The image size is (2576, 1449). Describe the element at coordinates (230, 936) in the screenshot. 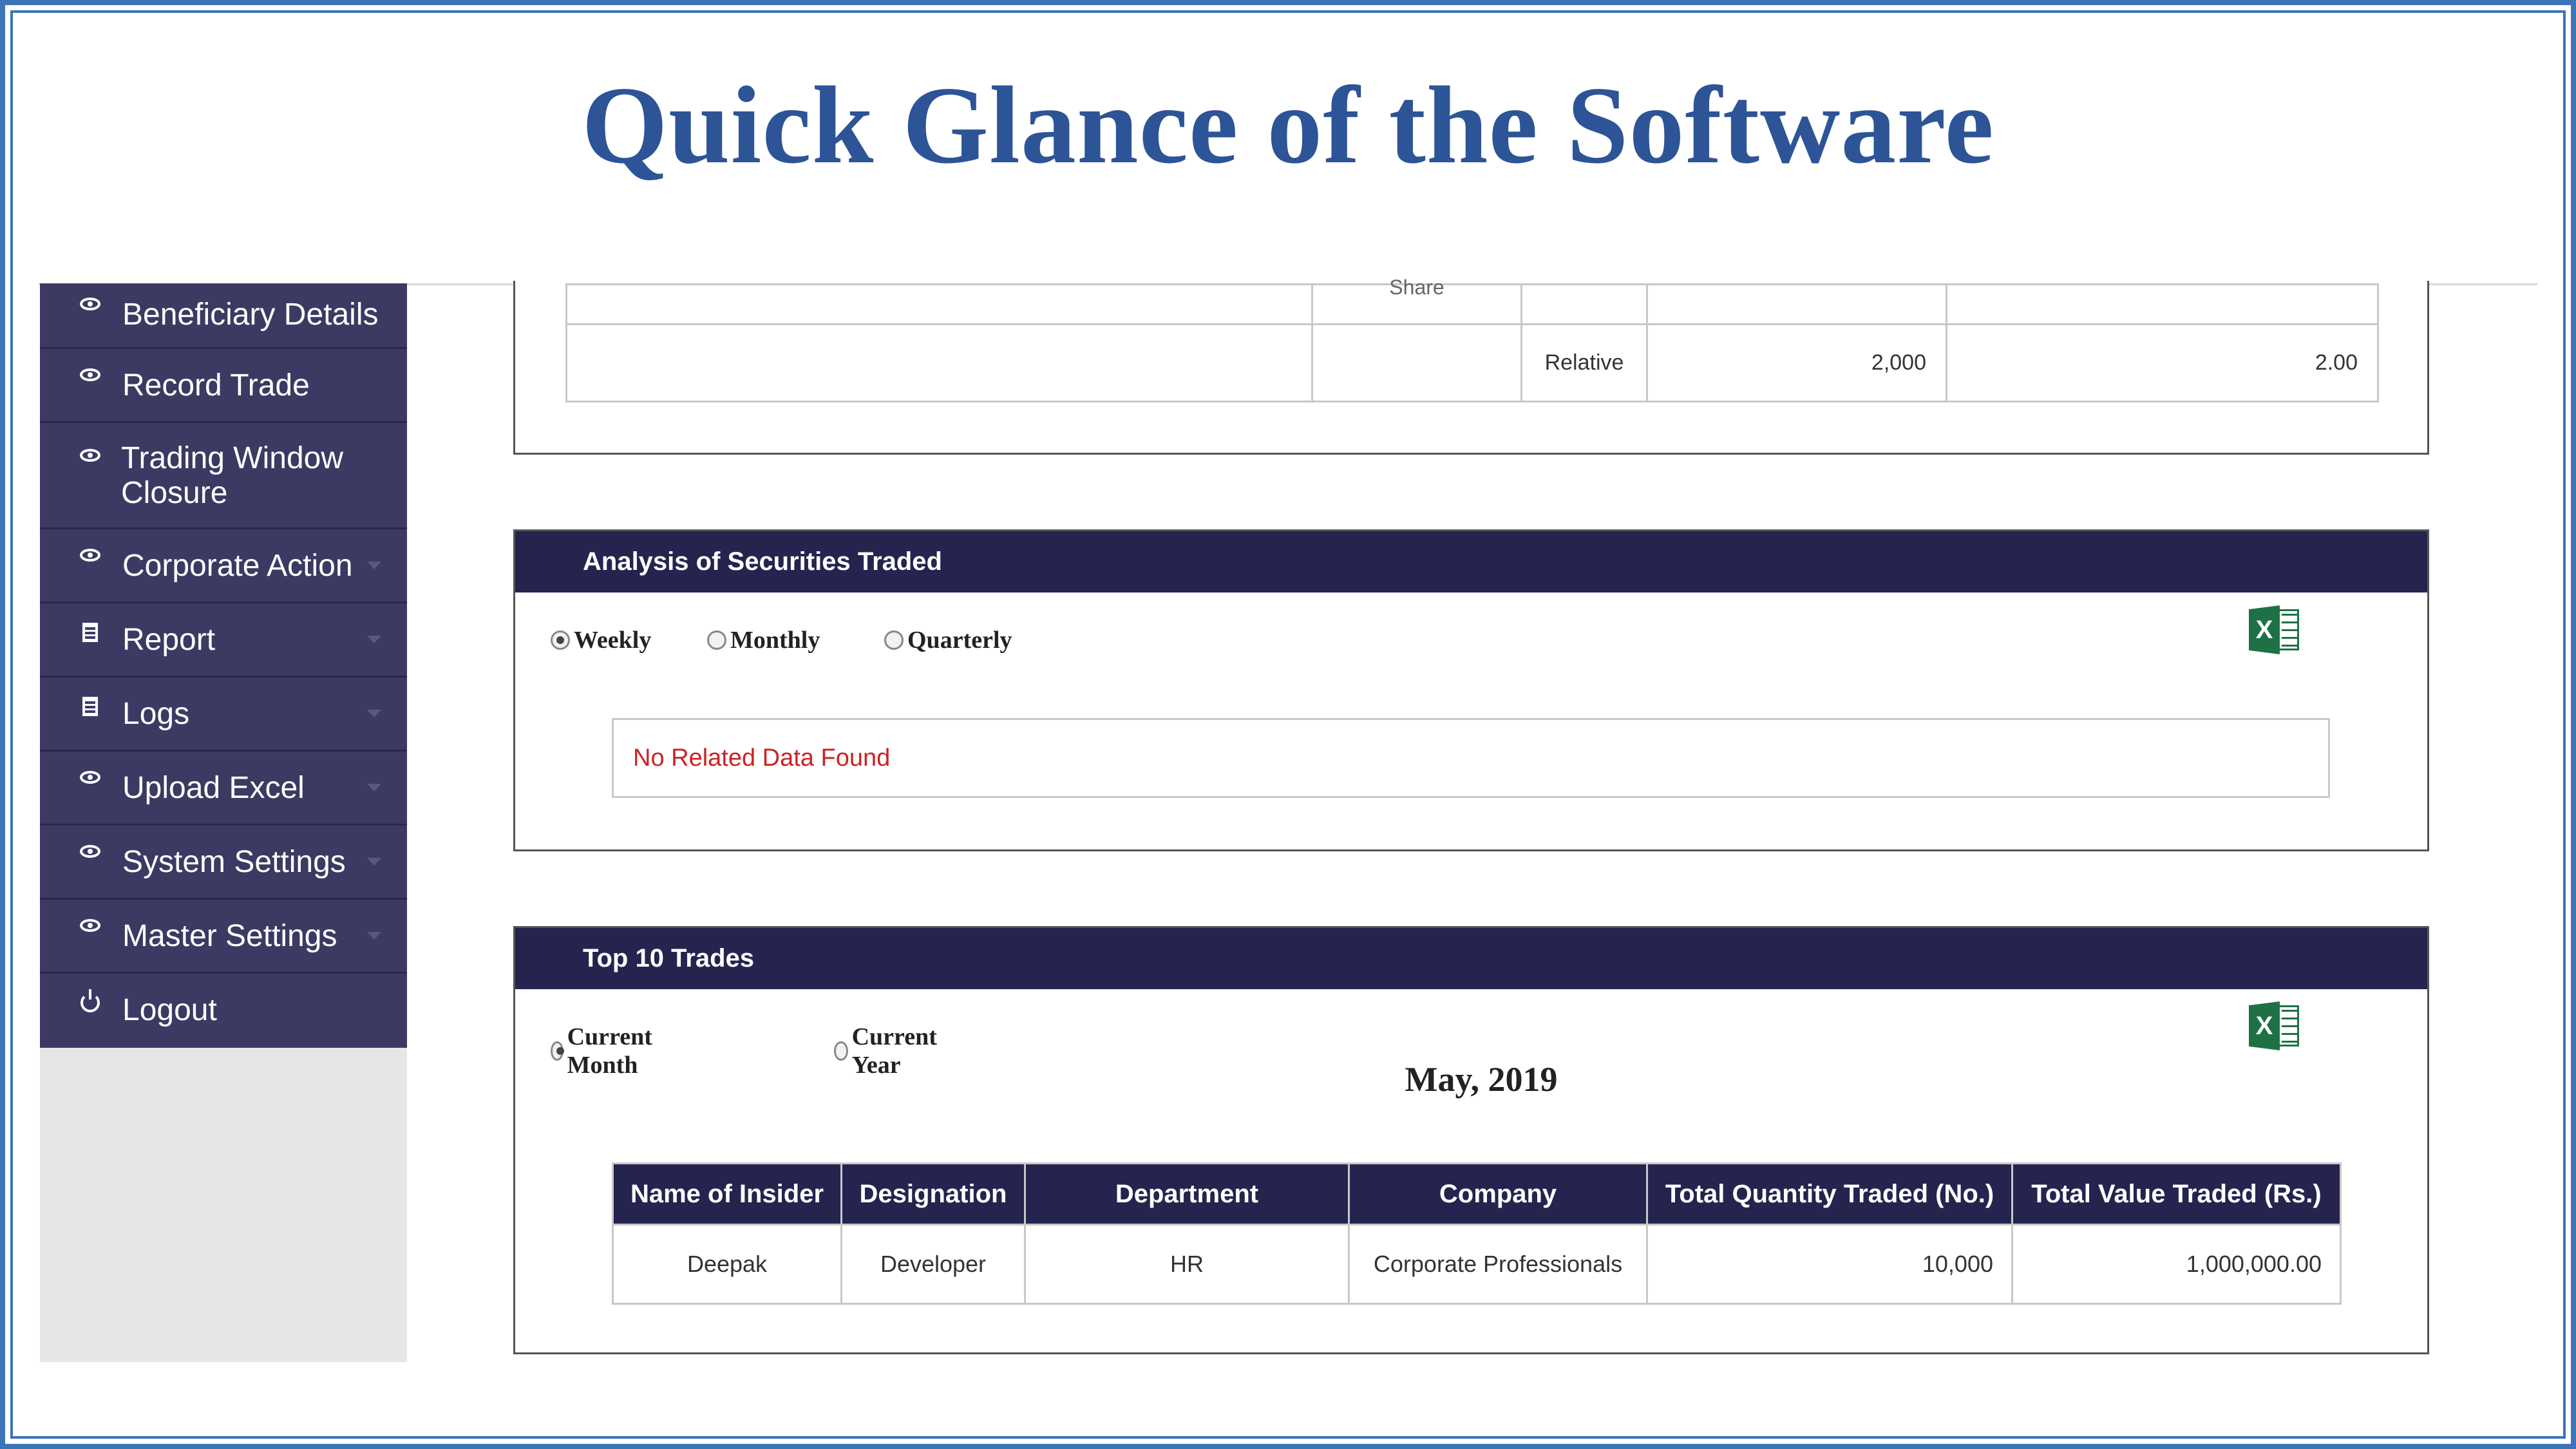

I see `sidebar-item-label: Master Settings` at that location.